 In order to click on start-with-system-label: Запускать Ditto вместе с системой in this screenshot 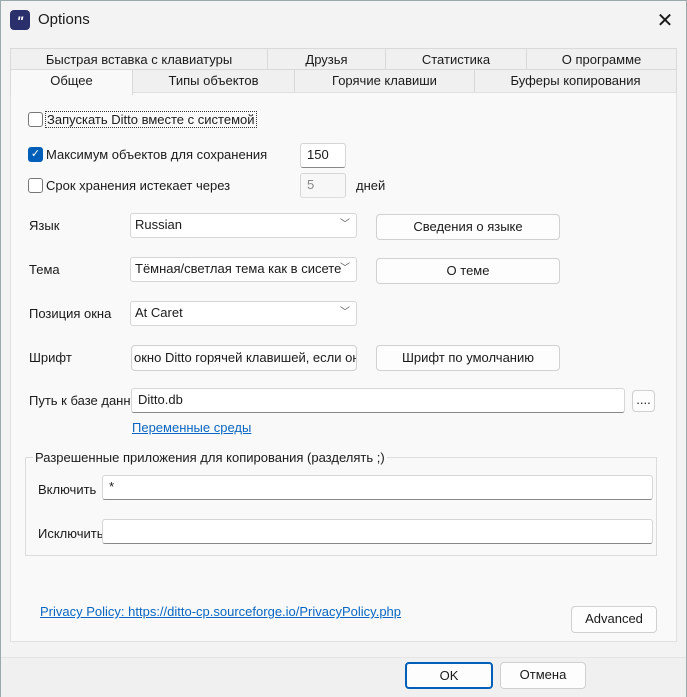, I will do `click(151, 119)`.